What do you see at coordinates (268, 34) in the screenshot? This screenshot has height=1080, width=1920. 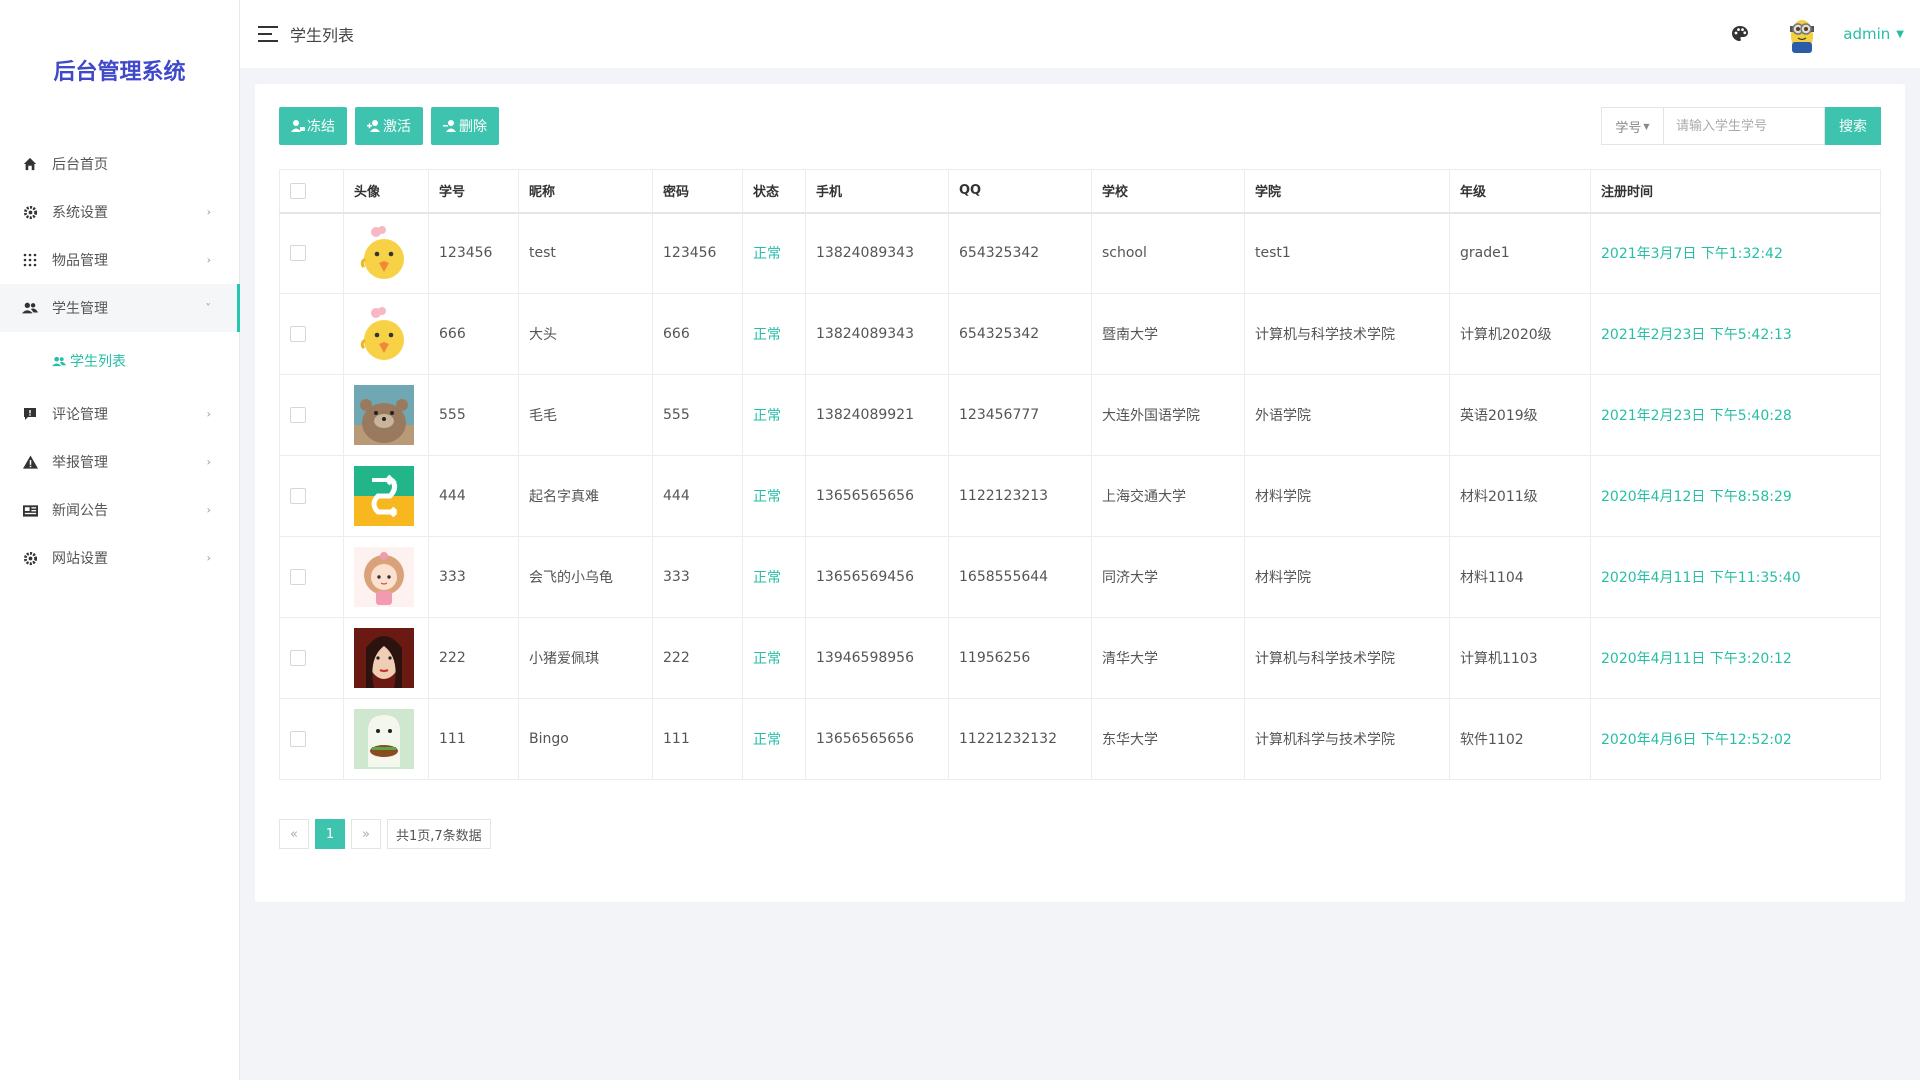 I see `menu-toggle-icon` at bounding box center [268, 34].